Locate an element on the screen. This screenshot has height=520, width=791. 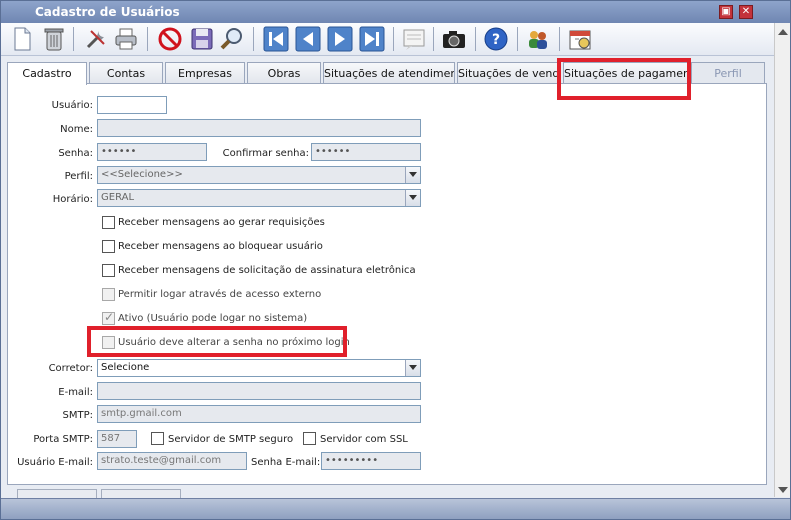
porta-smtp-input: 587 is located at coordinates (117, 439).